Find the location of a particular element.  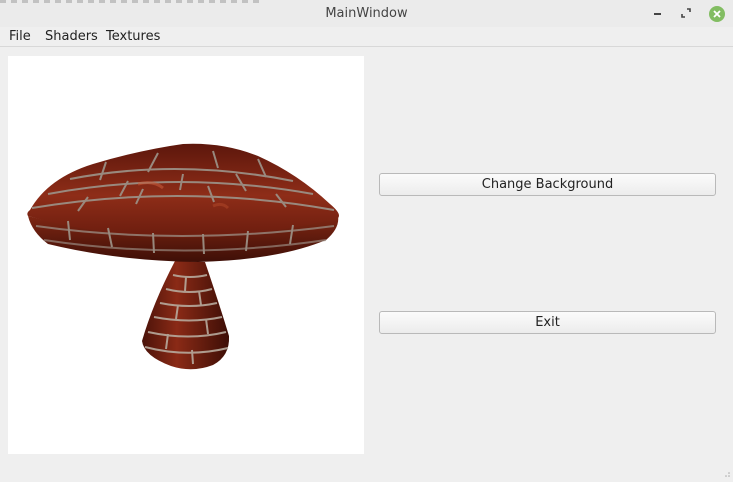

maximize-icon is located at coordinates (686, 13).